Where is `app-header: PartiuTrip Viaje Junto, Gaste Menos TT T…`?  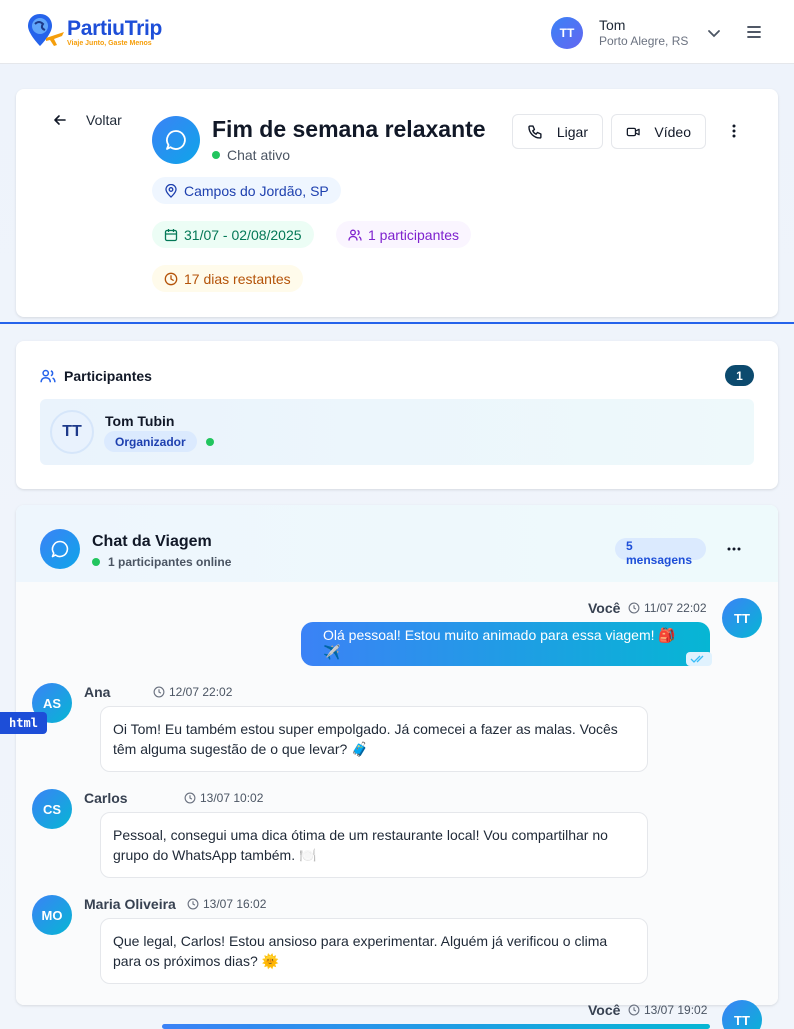
app-header: PartiuTrip Viaje Junto, Gaste Menos TT T… is located at coordinates (397, 32).